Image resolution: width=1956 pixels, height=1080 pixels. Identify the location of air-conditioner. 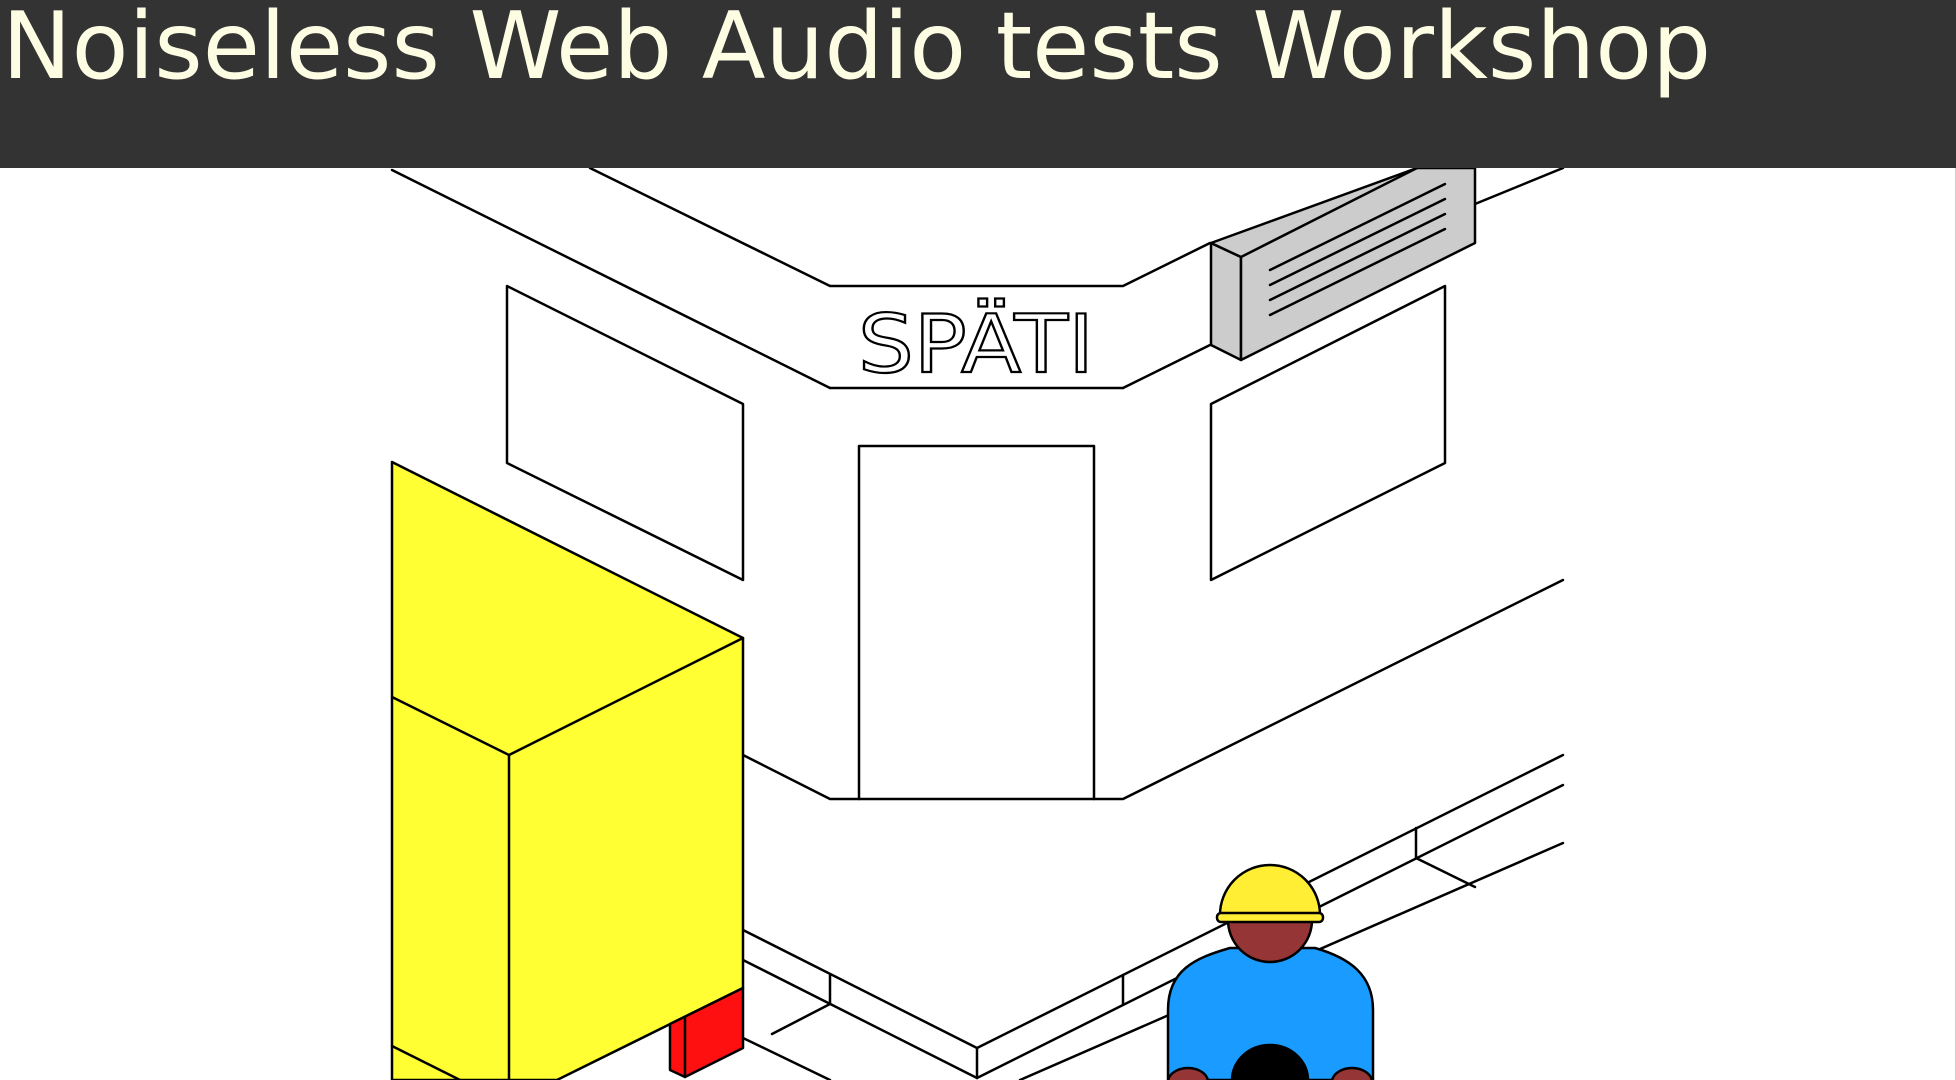
(1343, 265).